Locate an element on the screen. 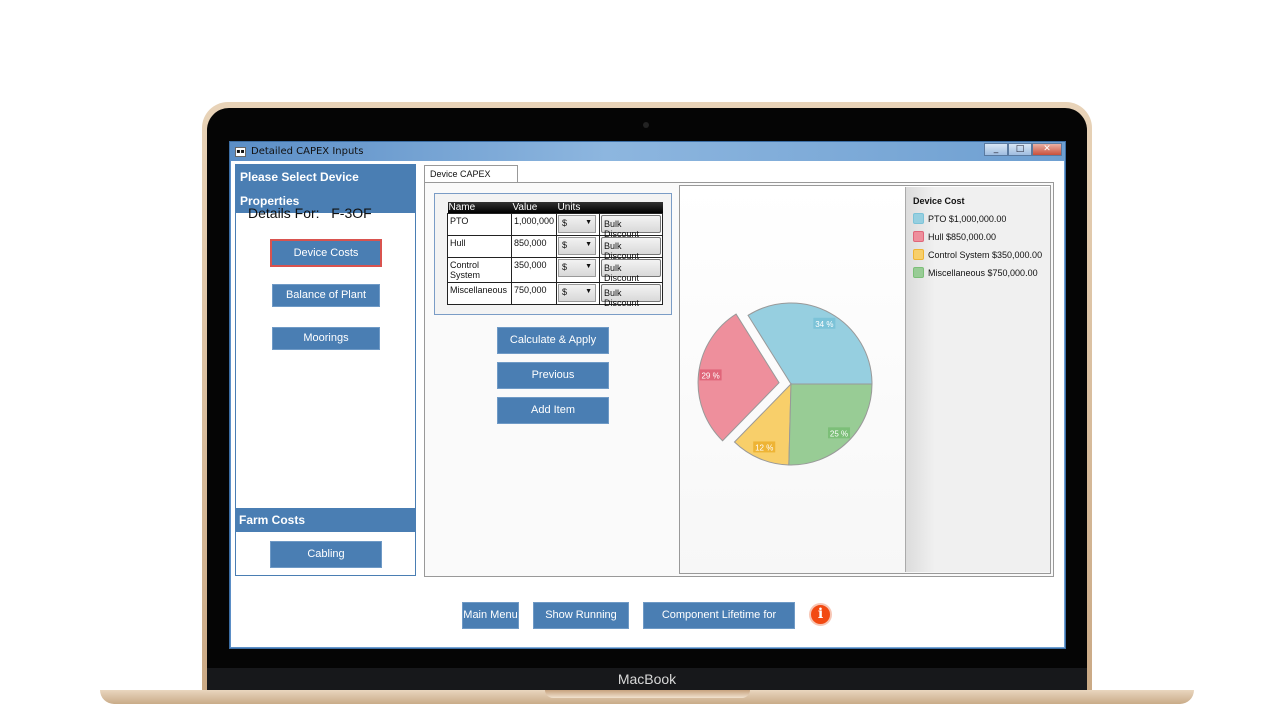 The image size is (1280, 720). legend-item: PTO $1,000,000.00 is located at coordinates (978, 218).